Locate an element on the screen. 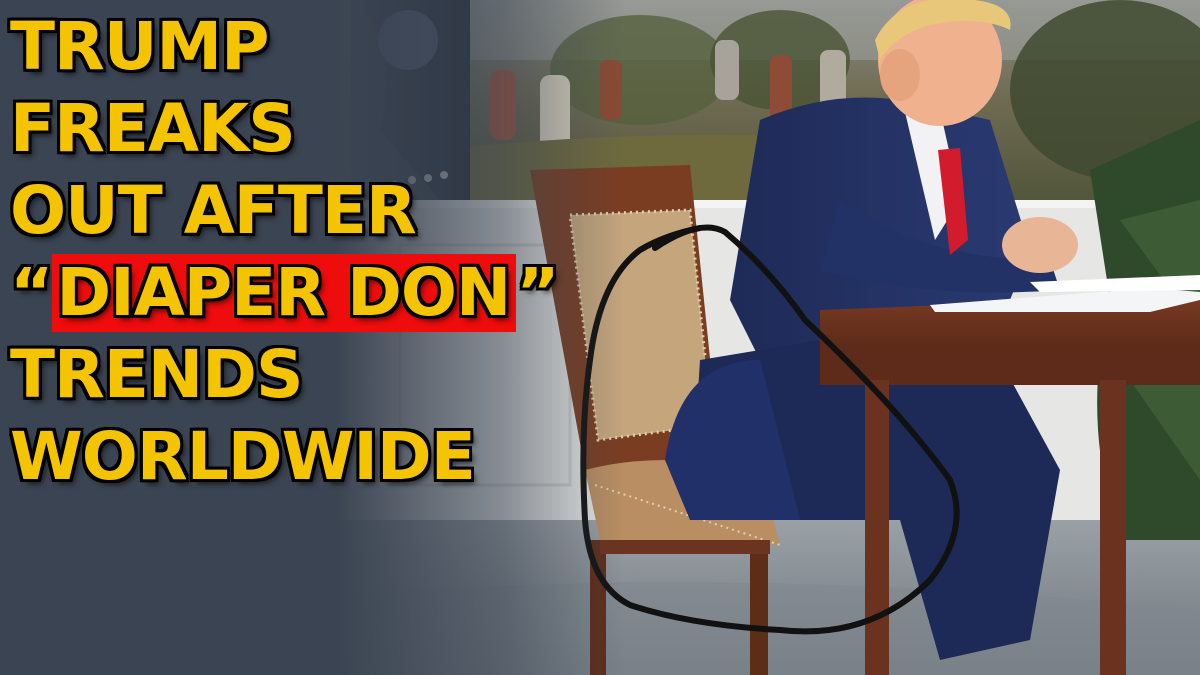 This screenshot has height=675, width=1200. open-quote: “ is located at coordinates (31, 292).